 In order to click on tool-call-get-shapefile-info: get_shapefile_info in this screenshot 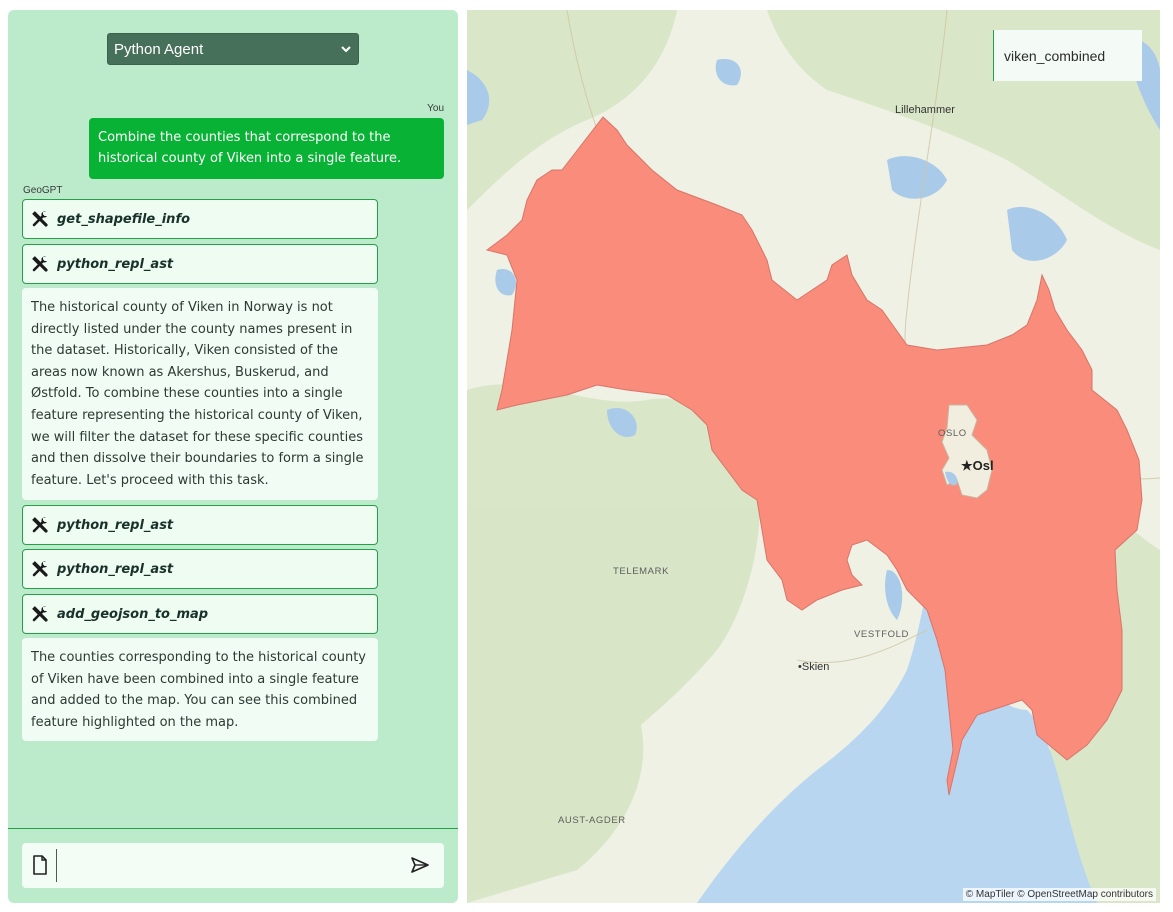, I will do `click(200, 219)`.